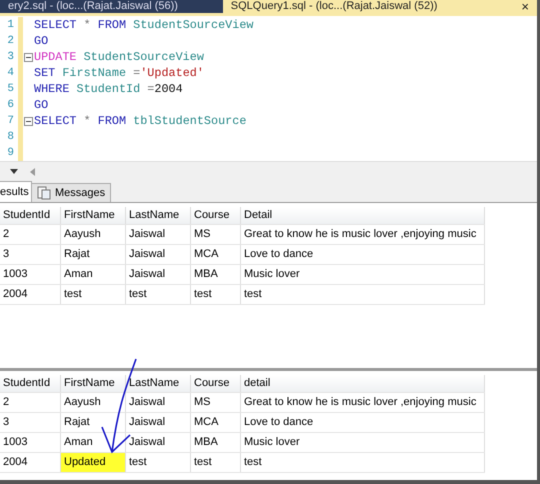 This screenshot has height=484, width=540. What do you see at coordinates (10, 121) in the screenshot?
I see `line-number: 7` at bounding box center [10, 121].